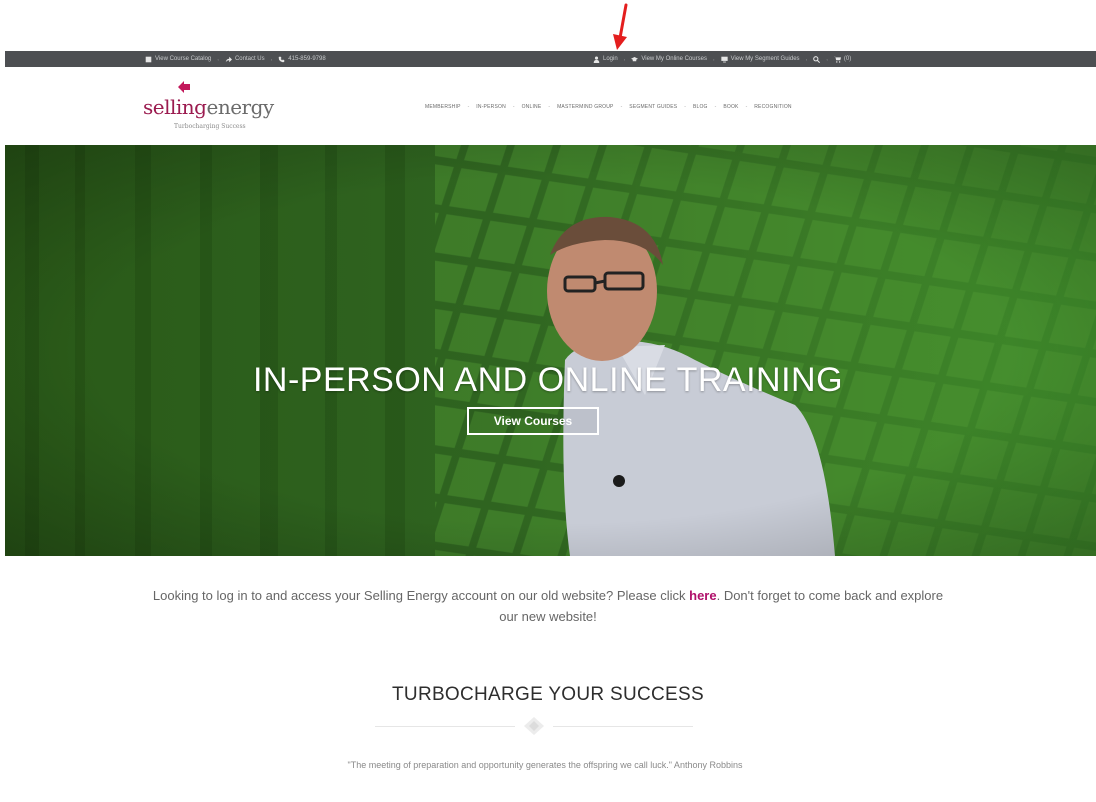 The image size is (1096, 802). I want to click on graduation-cap-icon, so click(635, 58).